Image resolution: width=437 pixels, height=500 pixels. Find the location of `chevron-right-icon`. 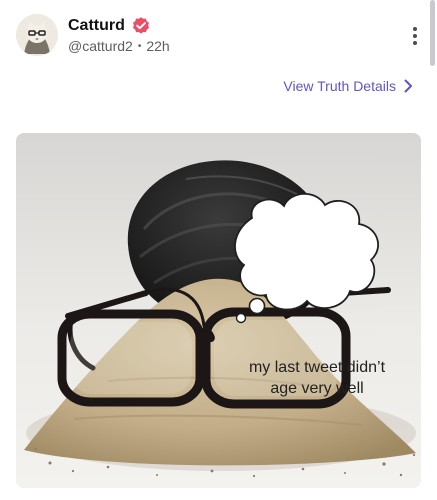

chevron-right-icon is located at coordinates (408, 86).